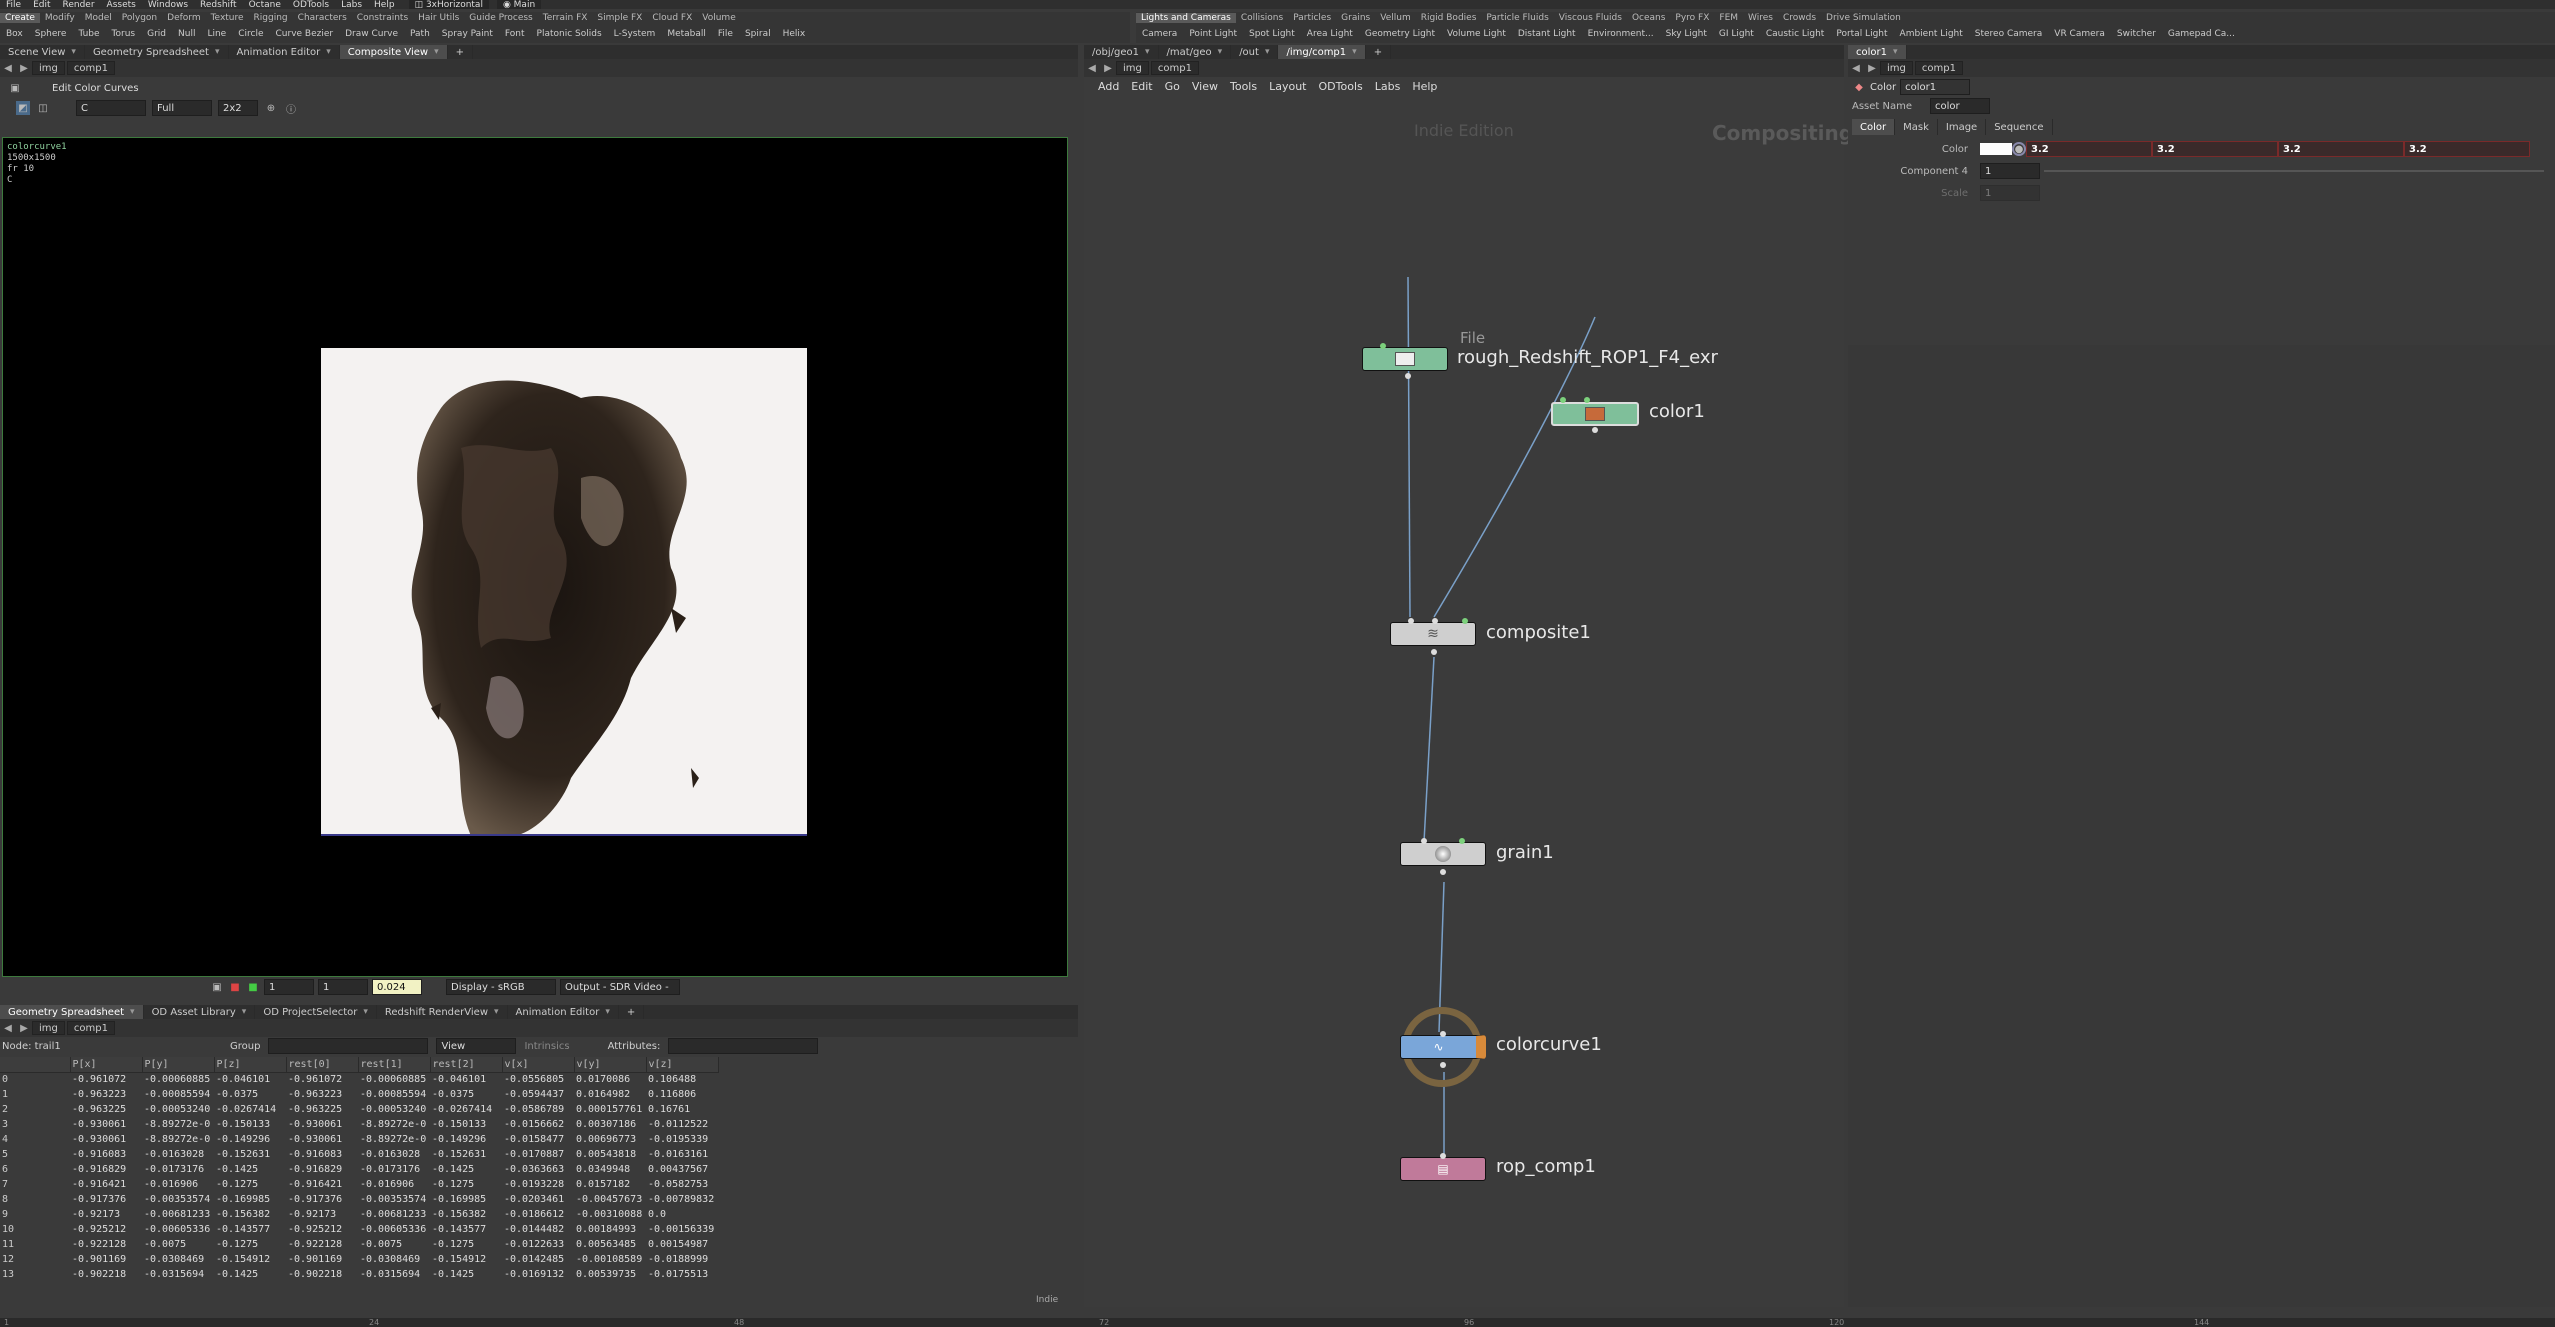 Image resolution: width=2555 pixels, height=1327 pixels. What do you see at coordinates (311, 4) in the screenshot?
I see `menu-odtools: ODTools` at bounding box center [311, 4].